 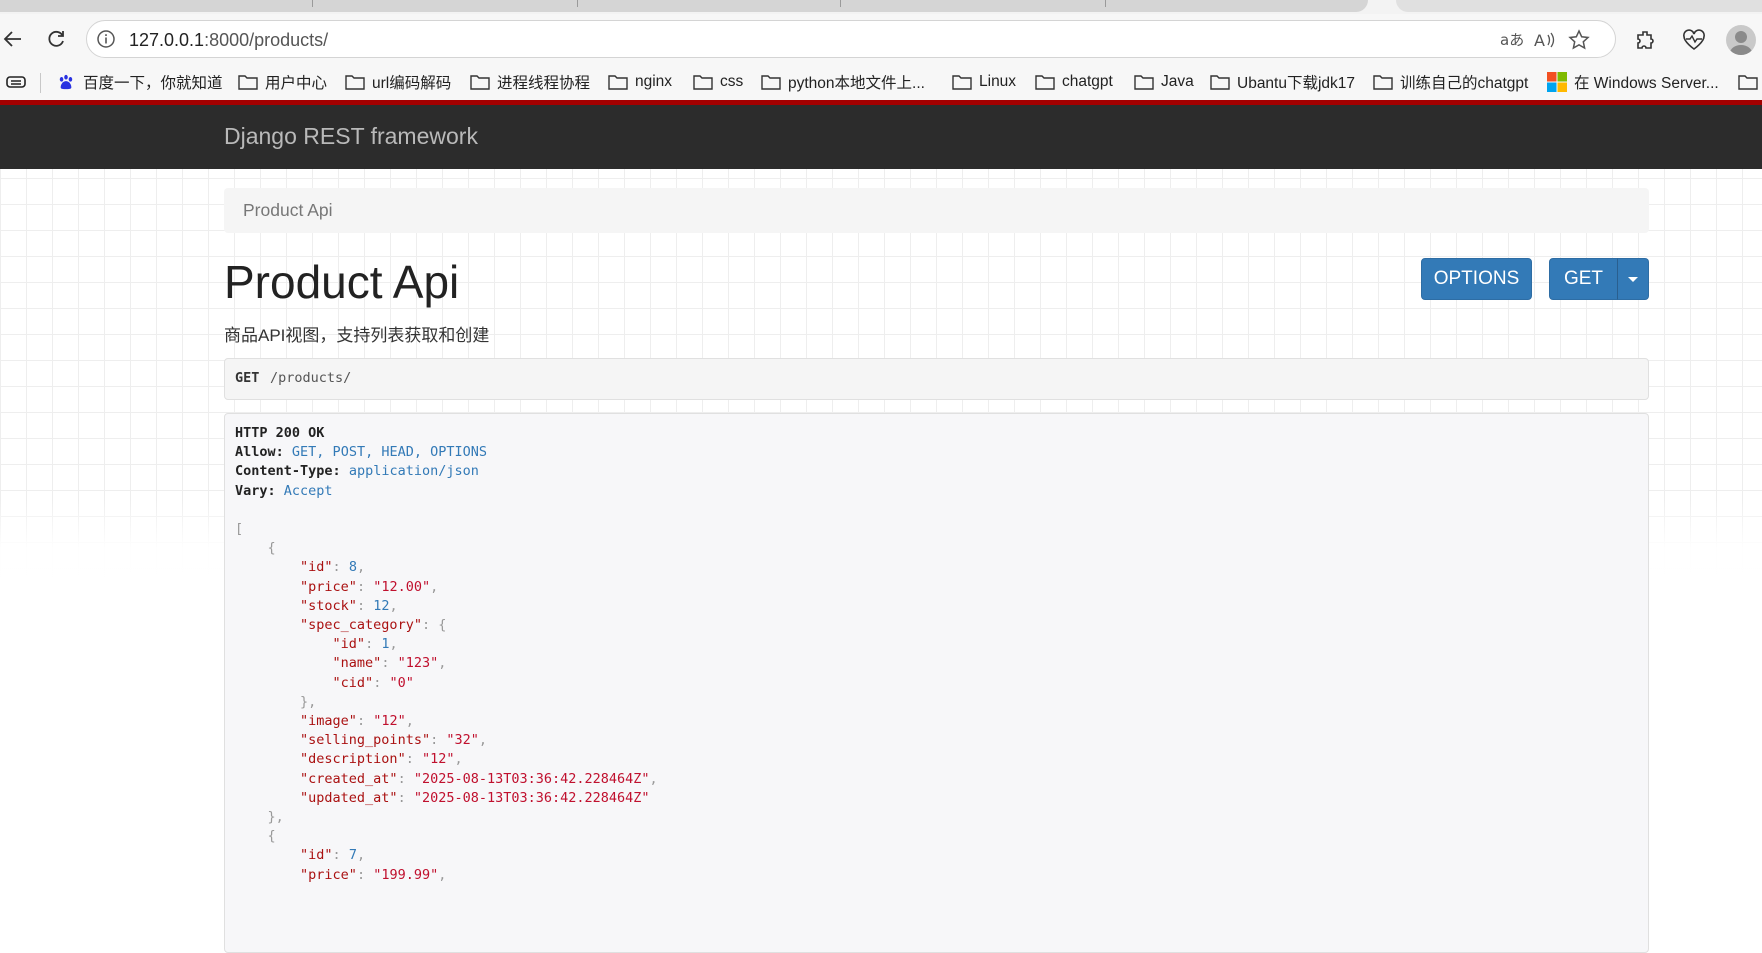 What do you see at coordinates (1476, 279) in the screenshot?
I see `options-button: OPTIONS` at bounding box center [1476, 279].